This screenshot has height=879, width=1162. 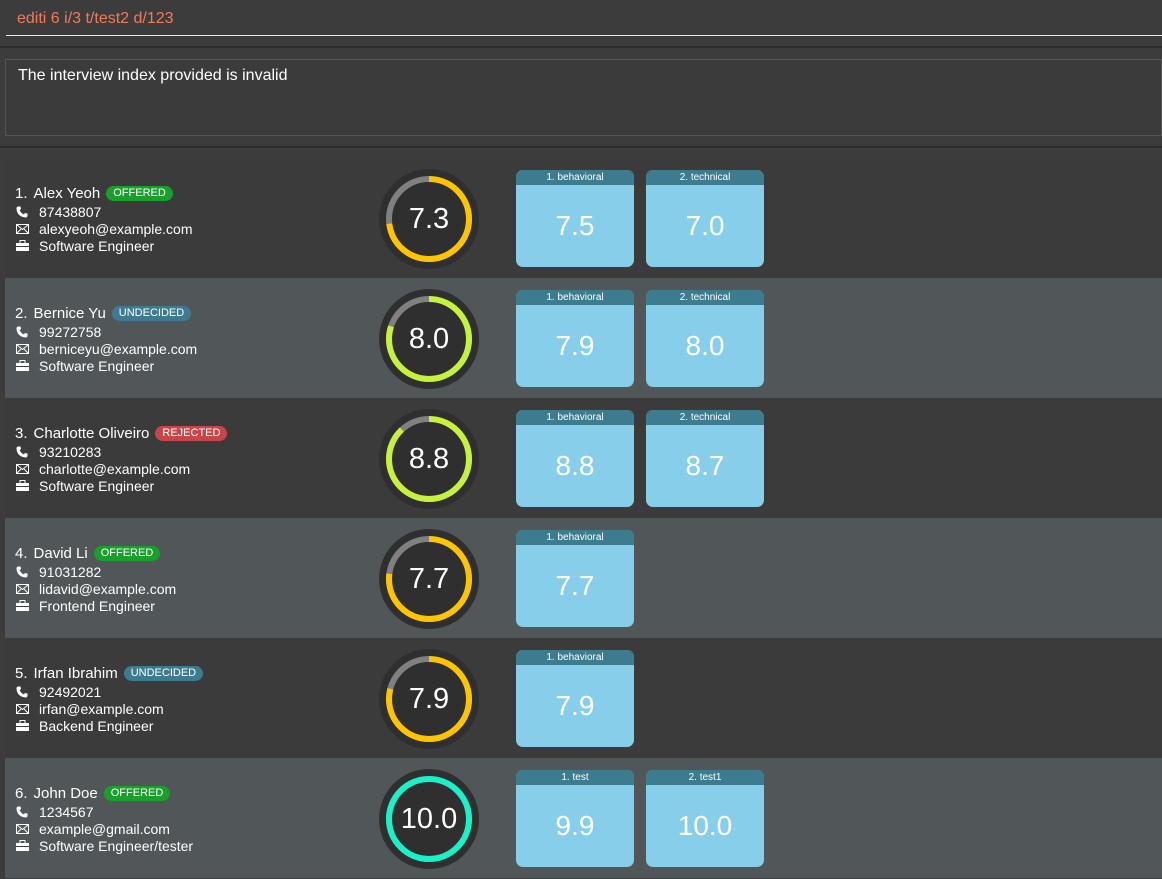 I want to click on phone-number: 1234567, so click(x=66, y=811).